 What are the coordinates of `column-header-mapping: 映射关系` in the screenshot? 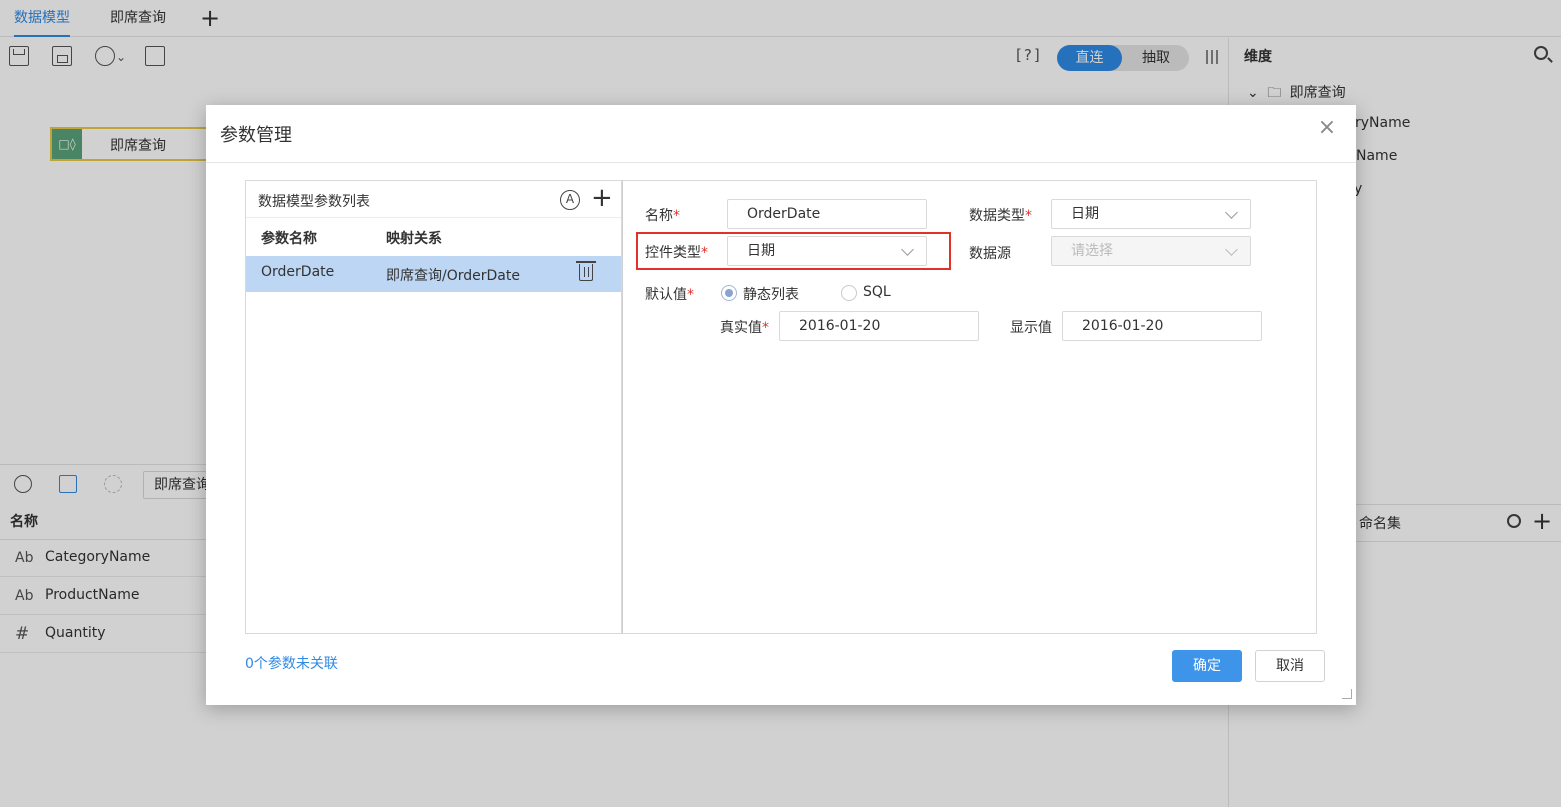 It's located at (414, 239).